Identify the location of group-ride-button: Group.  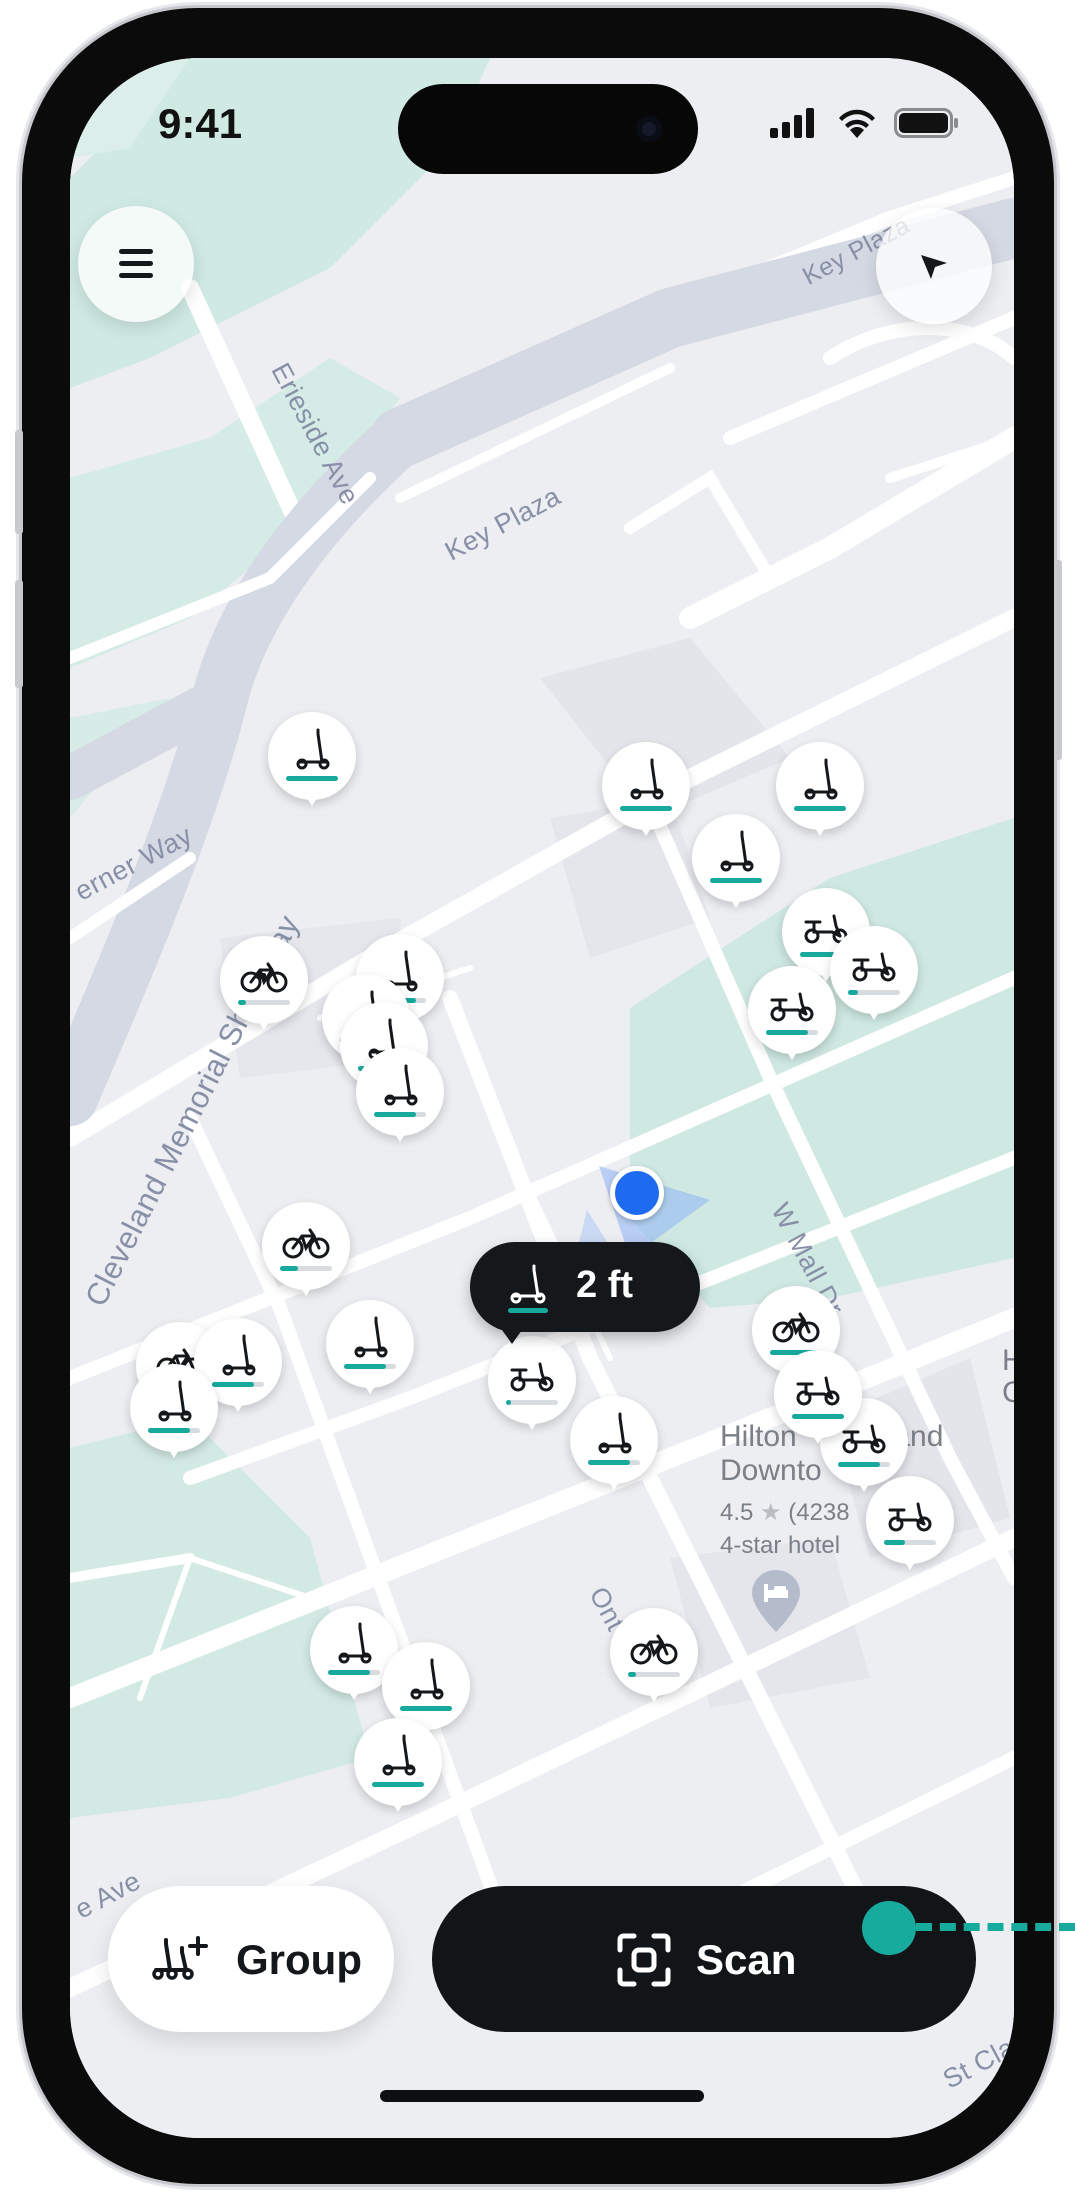
(251, 1959).